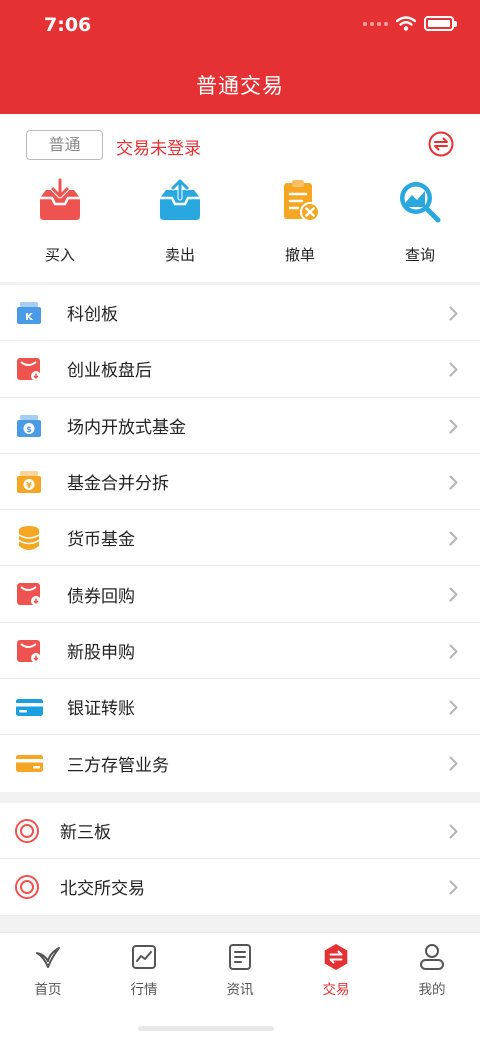  I want to click on menu-item-money-fund: 货币基金, so click(240, 538).